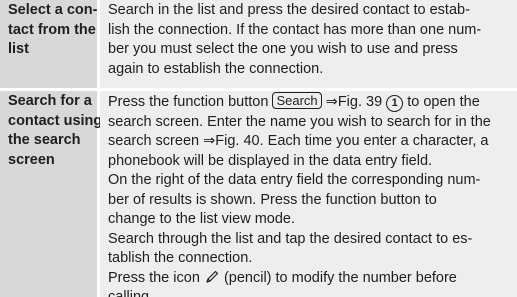 The width and height of the screenshot is (517, 297). Describe the element at coordinates (53, 10) in the screenshot. I see `row-heading-line: Select a con-` at that location.